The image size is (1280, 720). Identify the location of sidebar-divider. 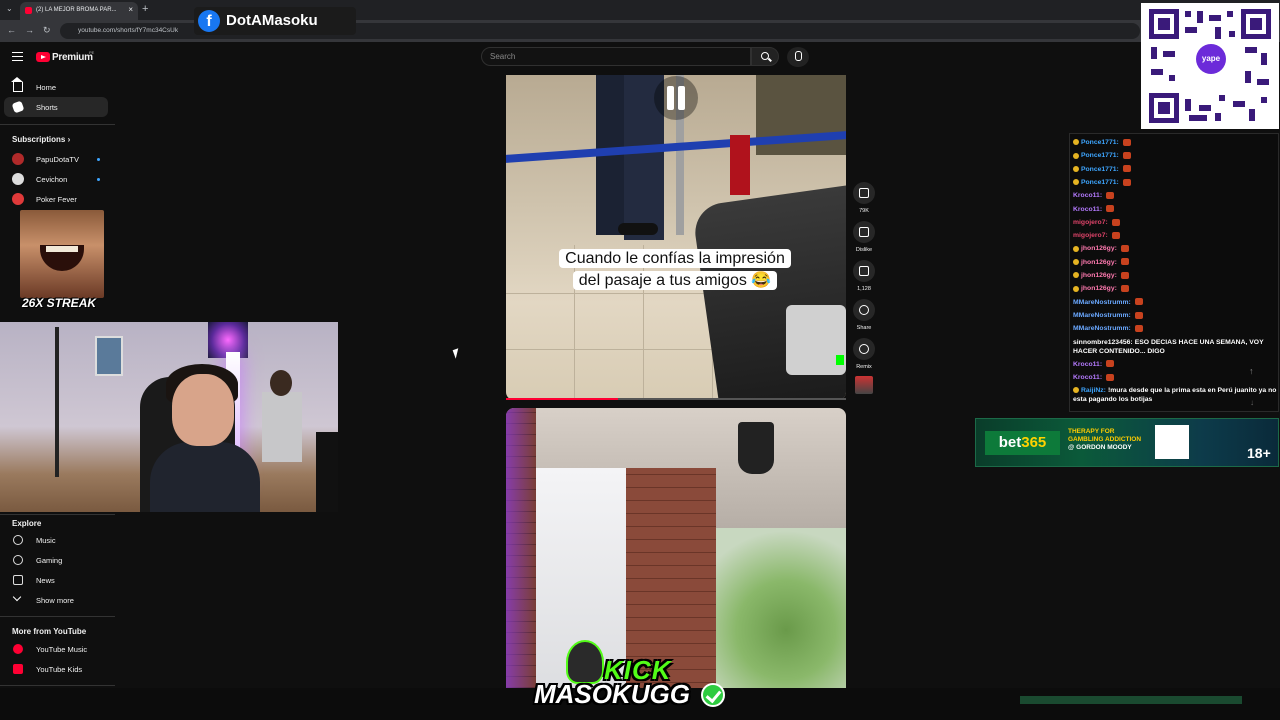
(57, 124).